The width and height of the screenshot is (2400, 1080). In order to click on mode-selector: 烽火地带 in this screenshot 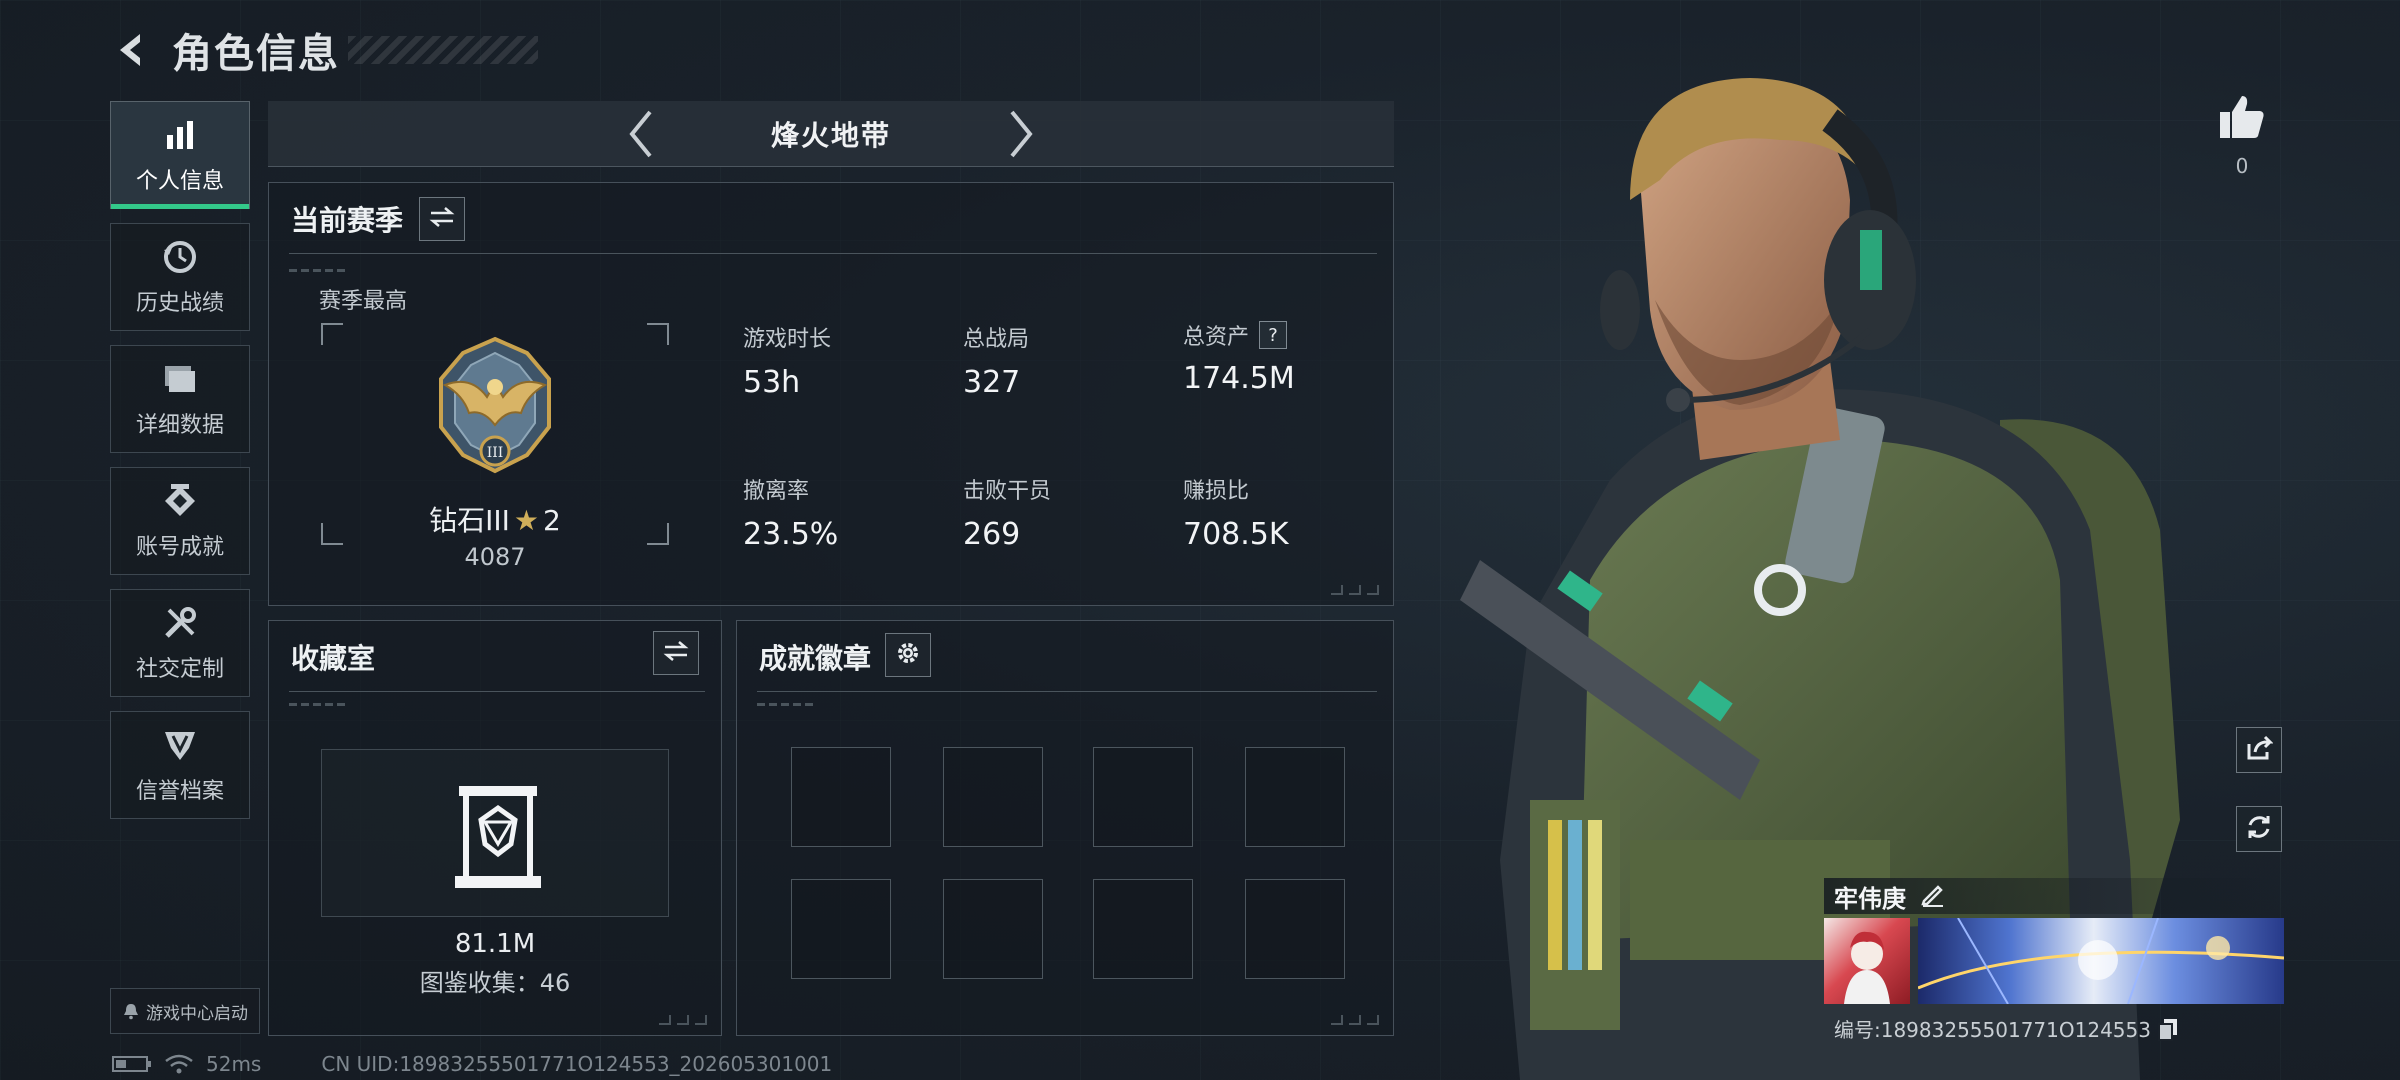, I will do `click(831, 134)`.